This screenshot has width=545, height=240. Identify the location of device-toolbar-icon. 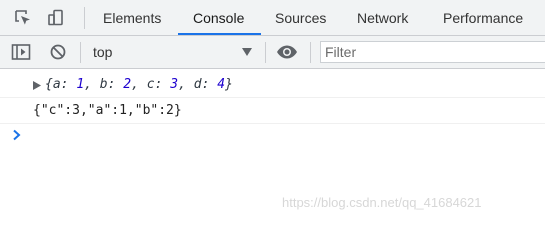
(56, 18).